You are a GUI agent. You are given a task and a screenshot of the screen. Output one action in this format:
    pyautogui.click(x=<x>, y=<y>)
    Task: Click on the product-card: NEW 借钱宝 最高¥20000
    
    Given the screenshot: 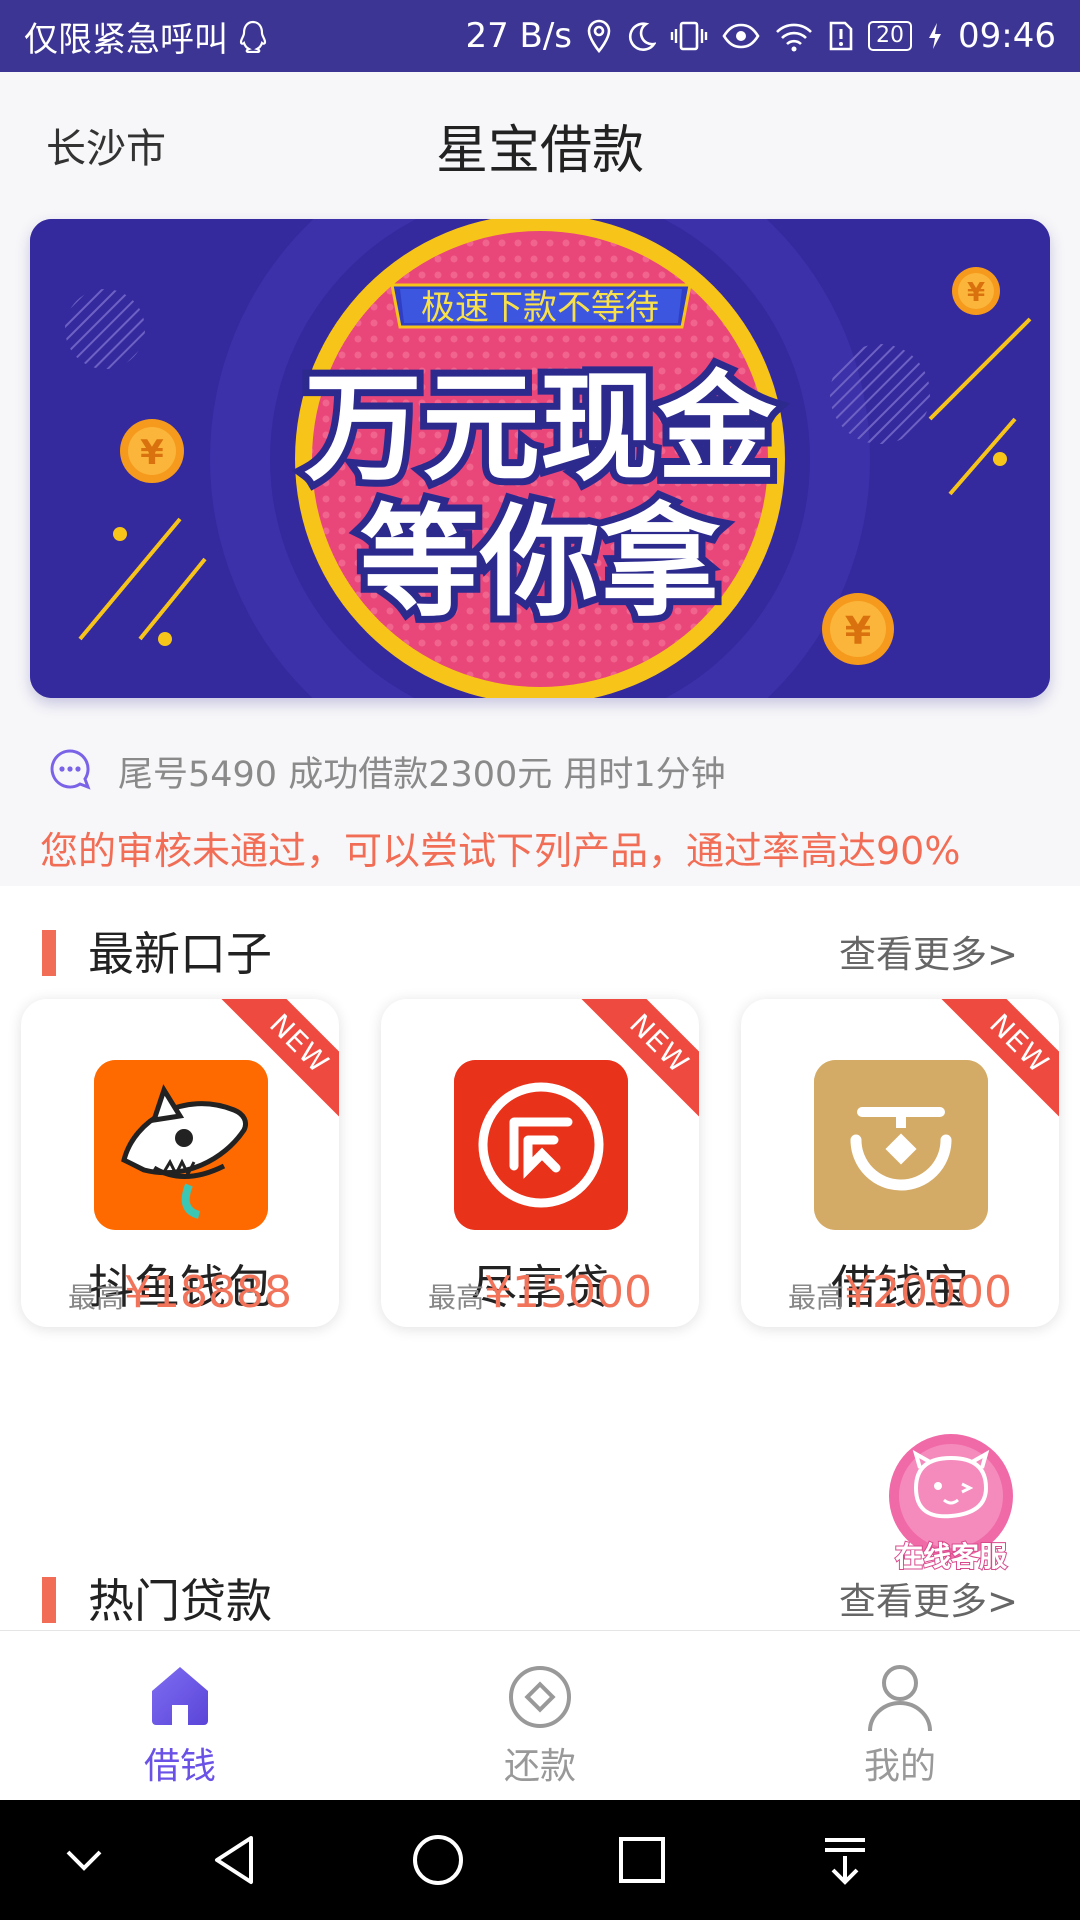 What is the action you would take?
    pyautogui.click(x=900, y=1163)
    